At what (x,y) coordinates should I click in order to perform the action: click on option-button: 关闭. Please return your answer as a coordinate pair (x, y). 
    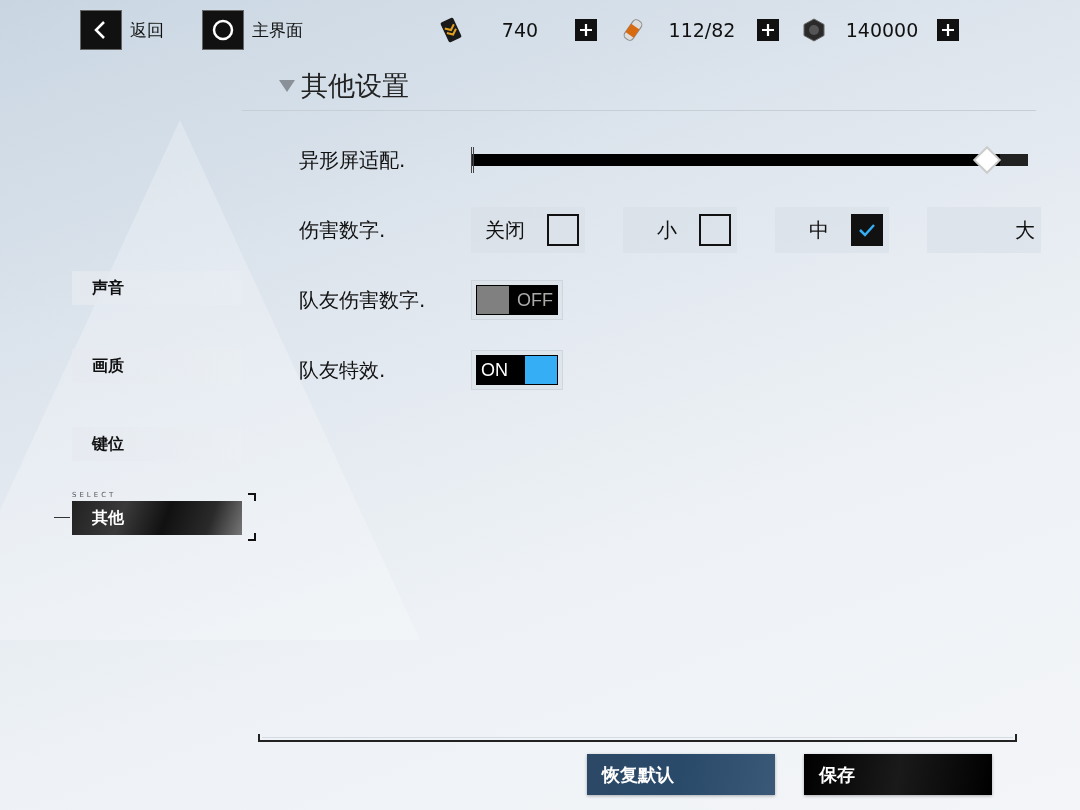
    Looking at the image, I should click on (528, 230).